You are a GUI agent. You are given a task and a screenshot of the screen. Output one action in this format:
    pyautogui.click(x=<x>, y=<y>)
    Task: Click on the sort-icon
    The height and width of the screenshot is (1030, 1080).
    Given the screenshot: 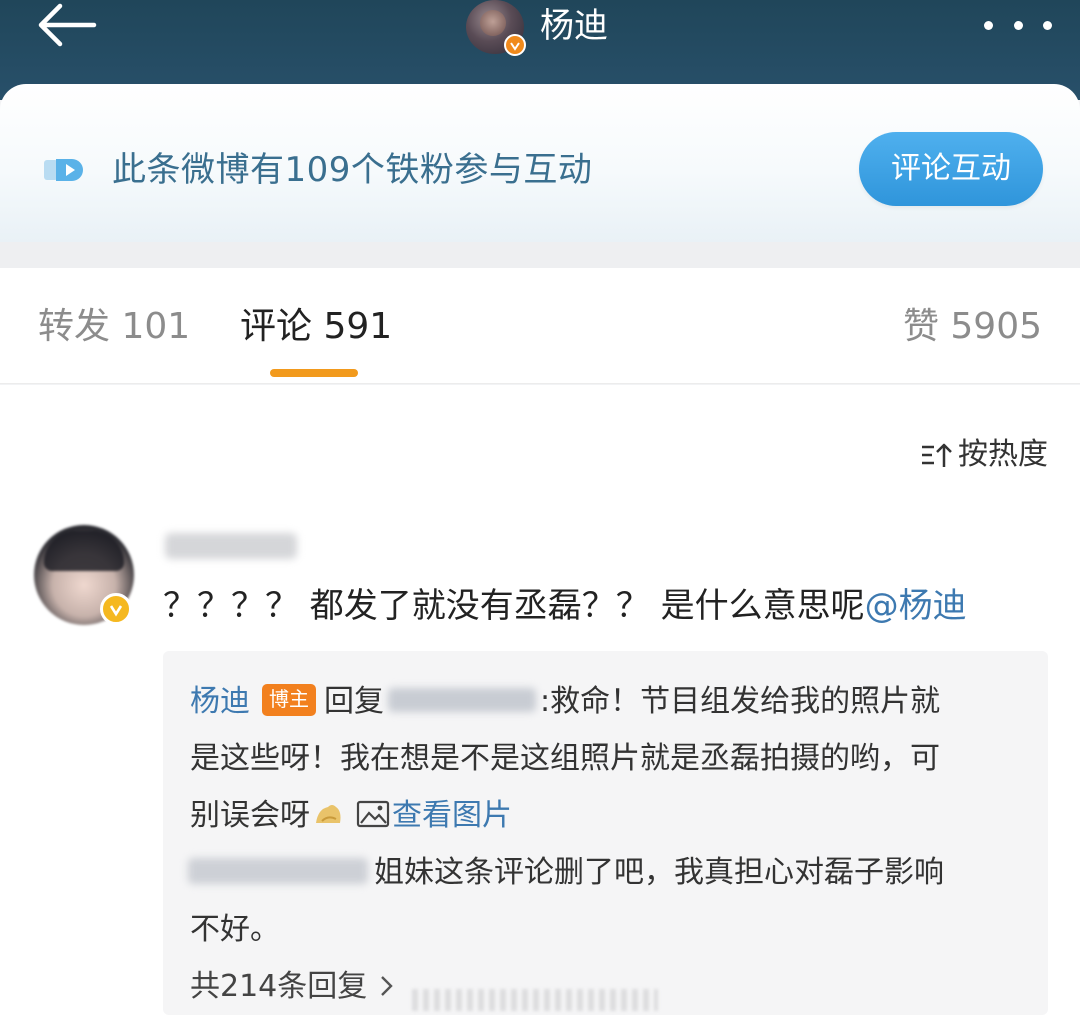 What is the action you would take?
    pyautogui.click(x=937, y=455)
    